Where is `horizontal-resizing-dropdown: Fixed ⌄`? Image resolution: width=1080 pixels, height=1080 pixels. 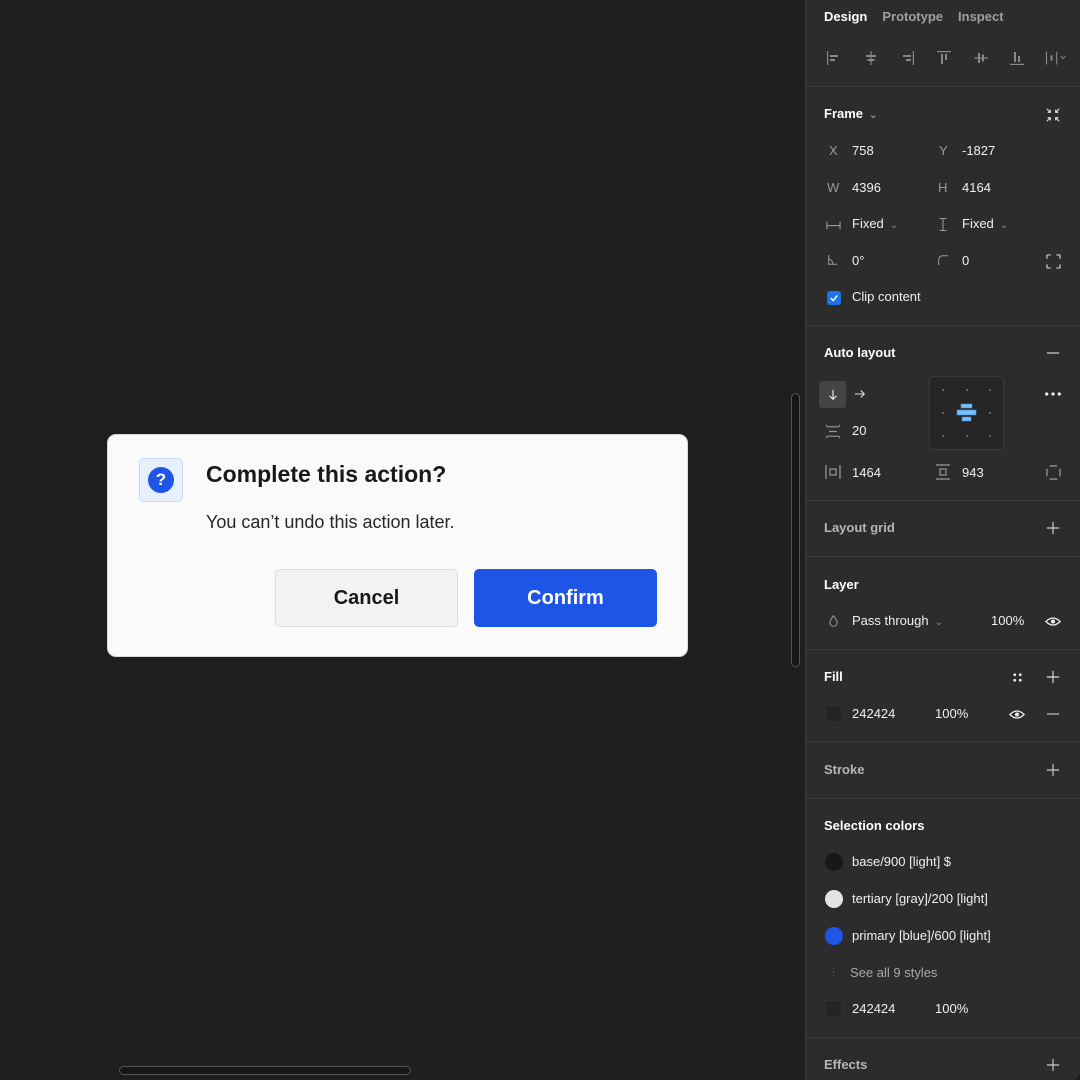
horizontal-resizing-dropdown: Fixed ⌄ is located at coordinates (875, 223).